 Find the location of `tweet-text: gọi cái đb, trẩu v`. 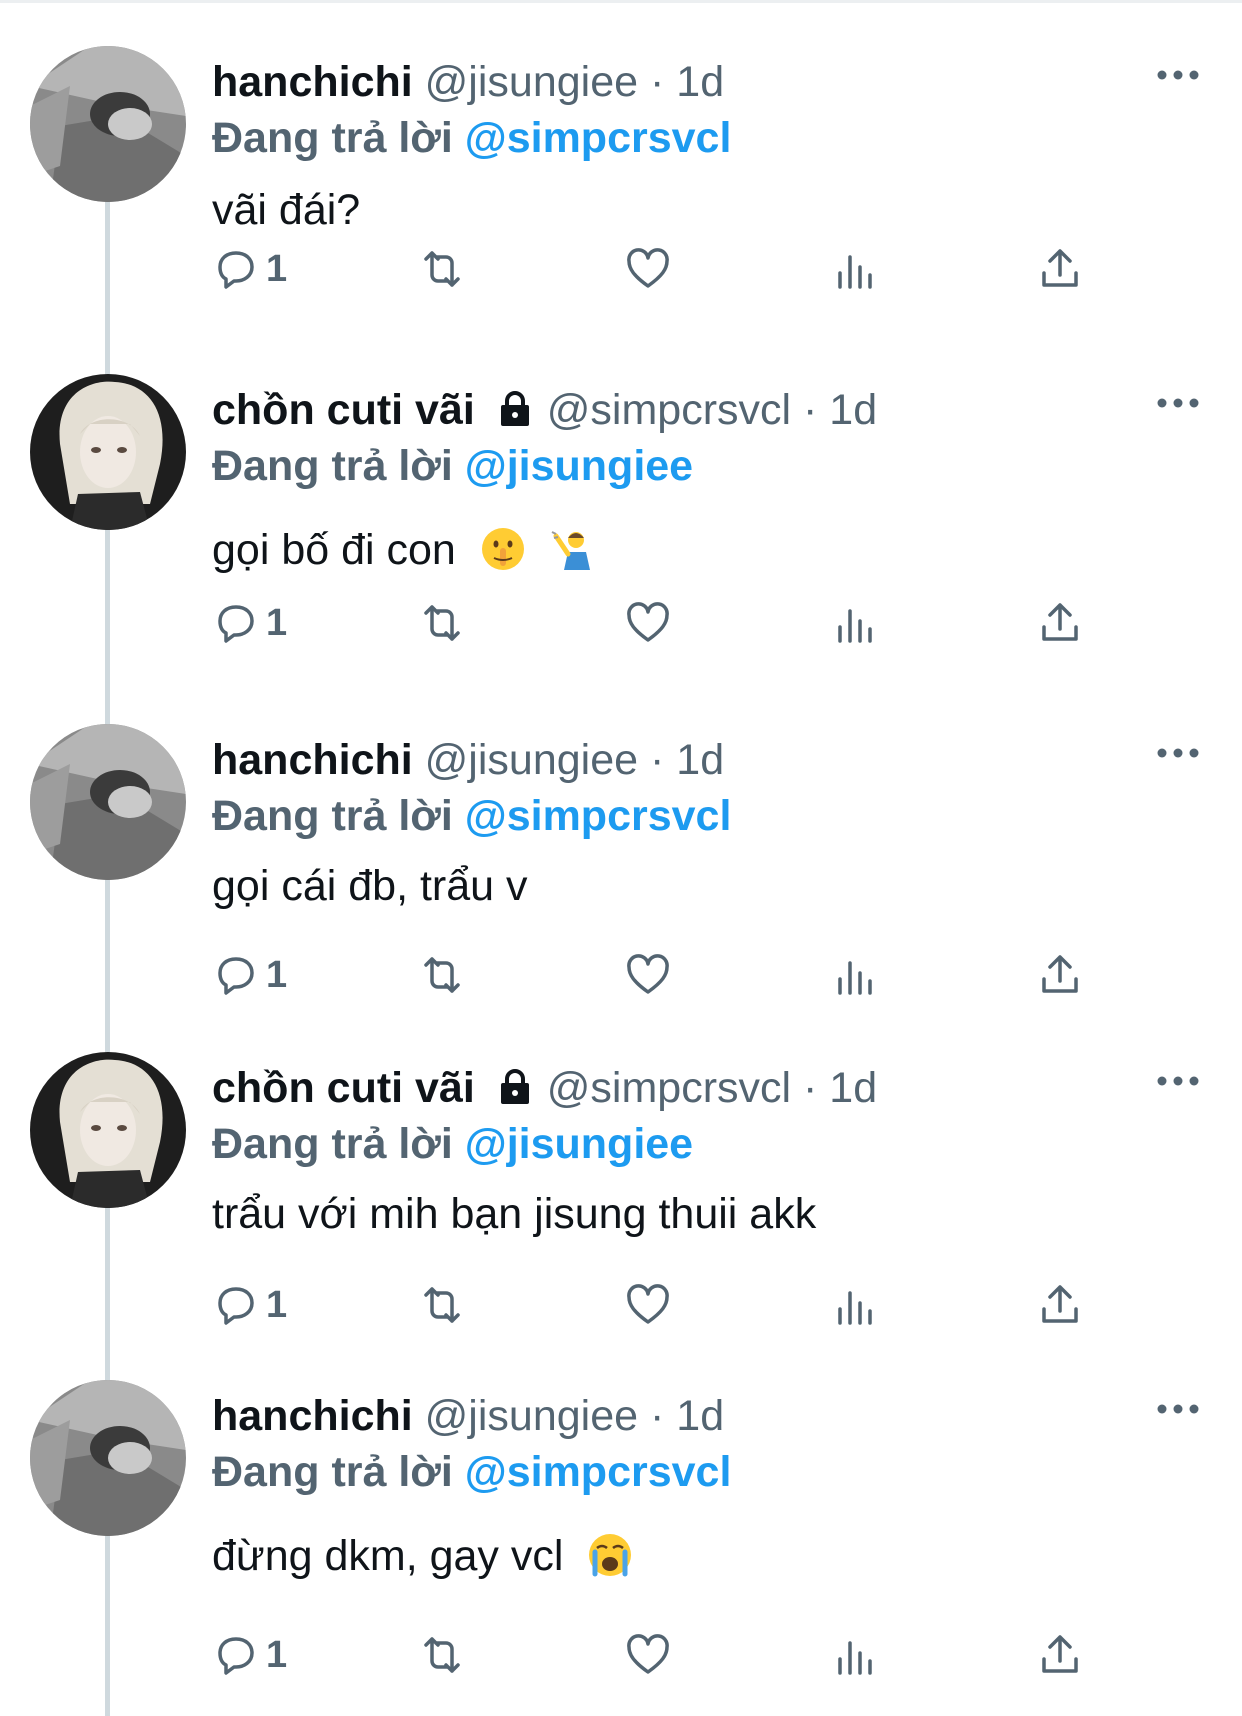

tweet-text: gọi cái đb, trẩu v is located at coordinates (370, 886).